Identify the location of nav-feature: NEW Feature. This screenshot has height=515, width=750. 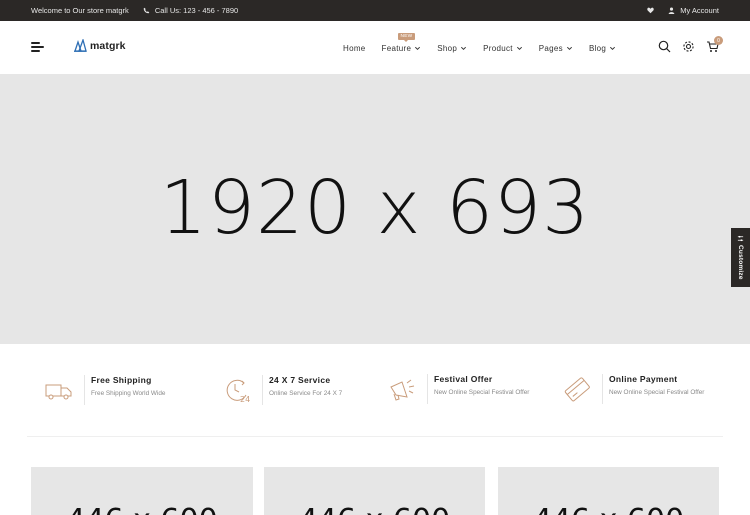
(401, 42).